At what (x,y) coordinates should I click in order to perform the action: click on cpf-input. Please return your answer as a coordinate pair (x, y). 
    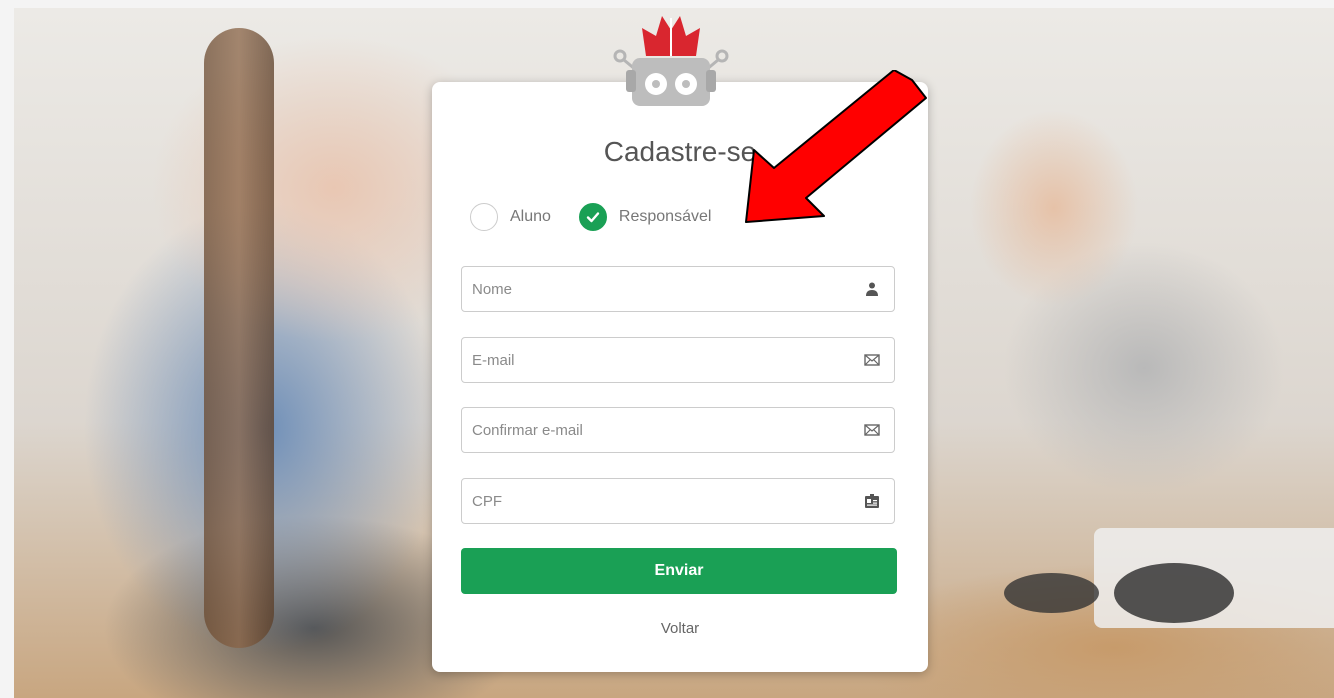
    Looking at the image, I should click on (678, 501).